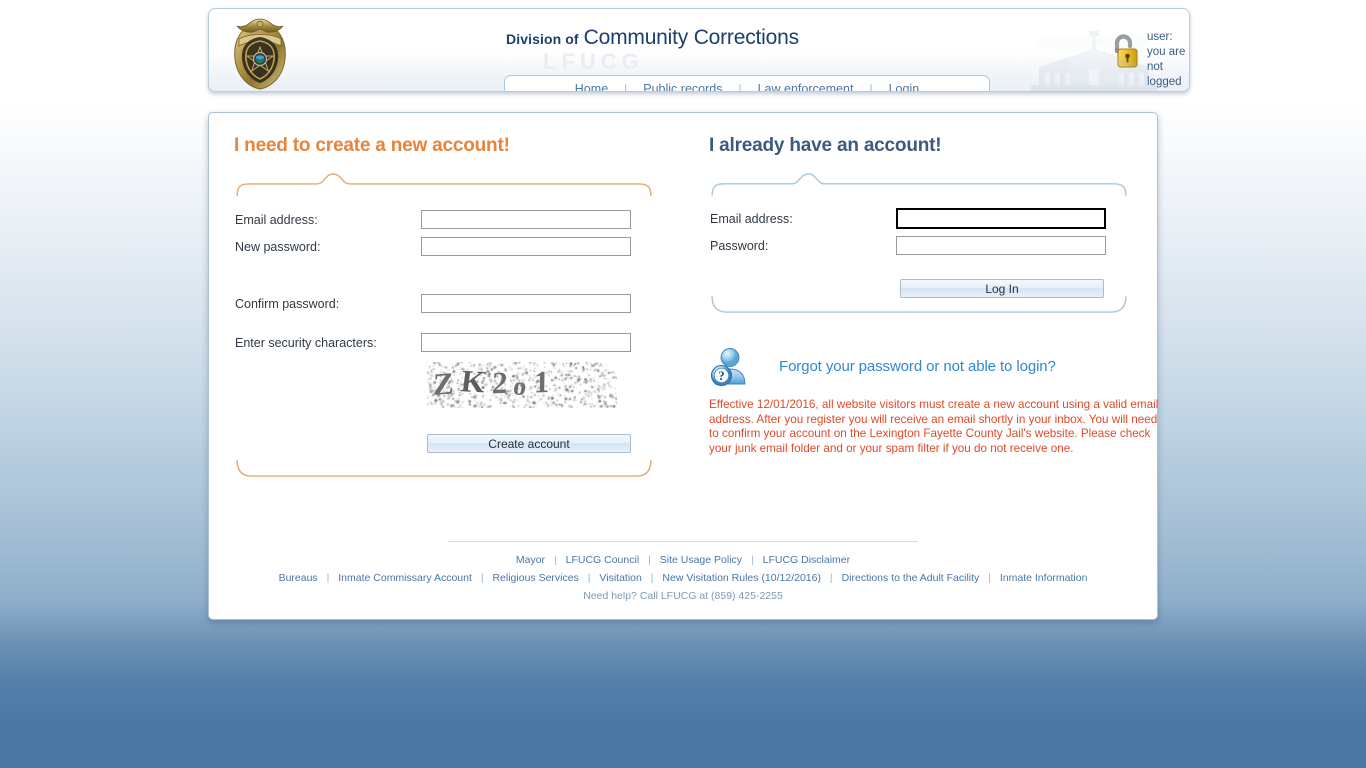 This screenshot has height=768, width=1366. I want to click on register-field-row: Enter security characters:, so click(444, 342).